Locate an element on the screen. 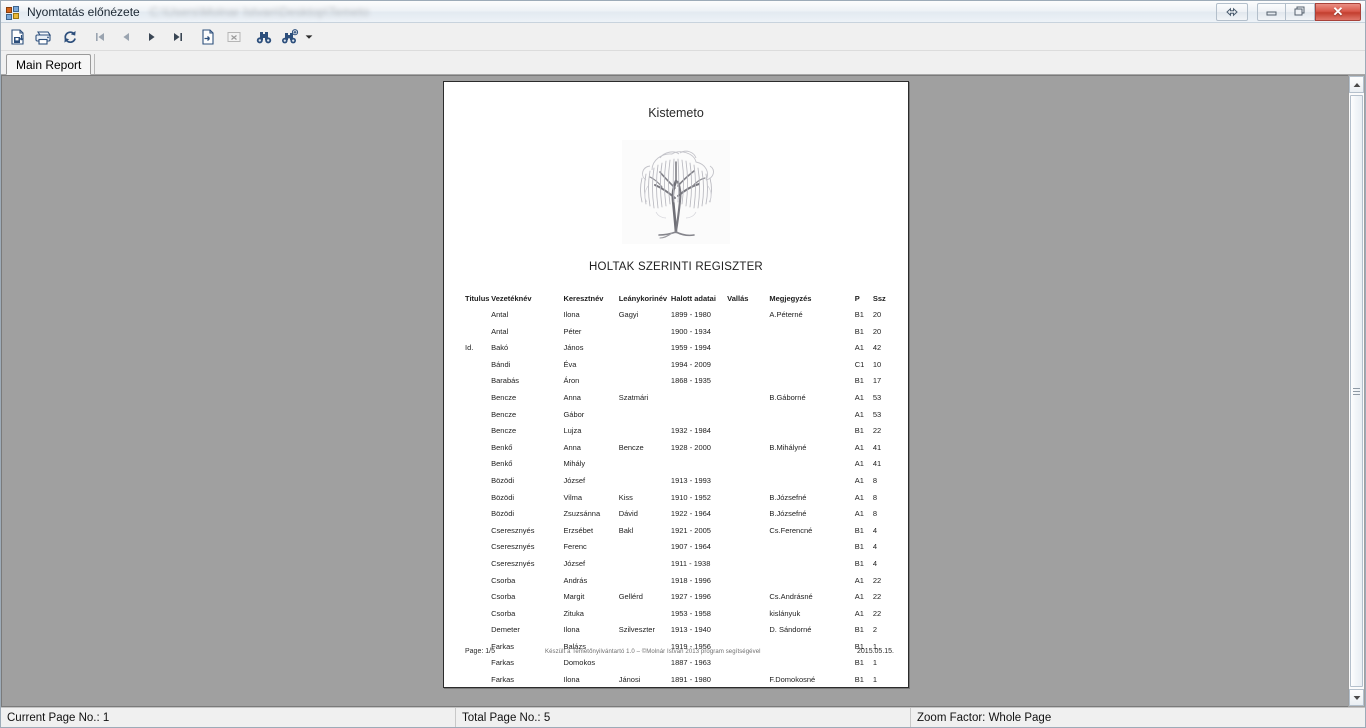  column-header-vezeteknev: Vezetéknév is located at coordinates (511, 298).